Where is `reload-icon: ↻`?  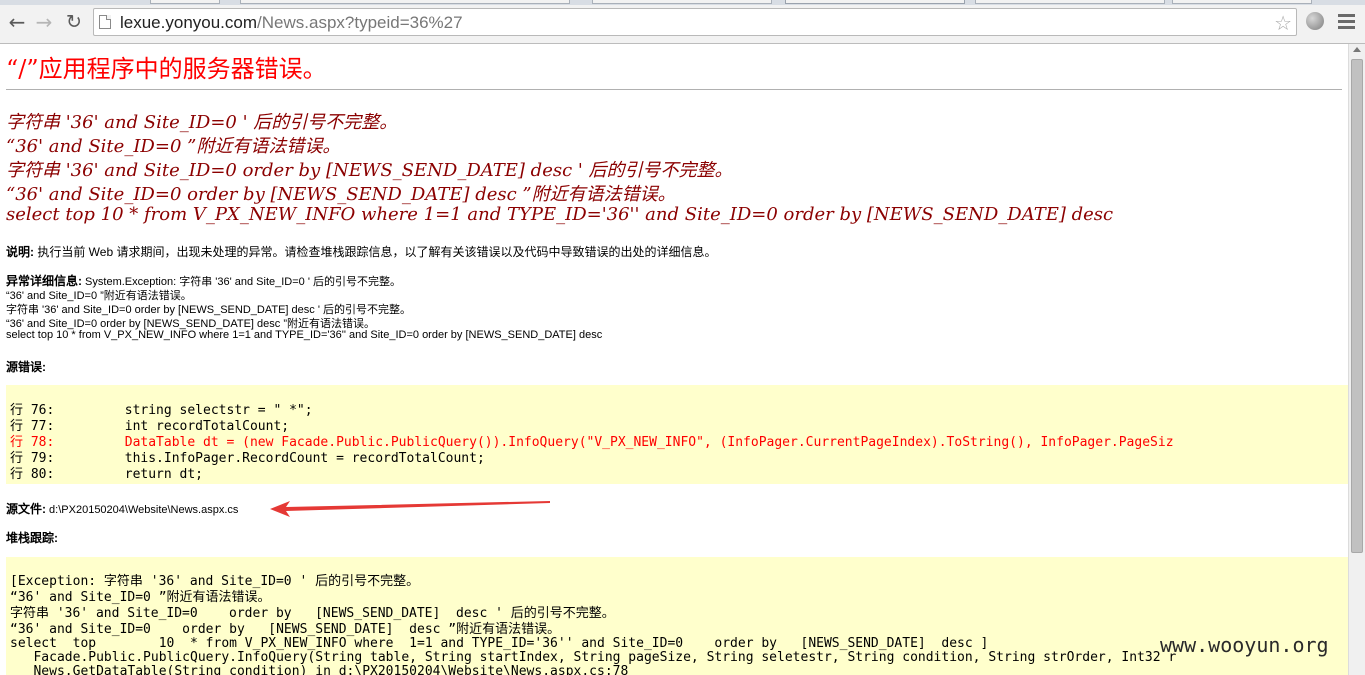 reload-icon: ↻ is located at coordinates (74, 22).